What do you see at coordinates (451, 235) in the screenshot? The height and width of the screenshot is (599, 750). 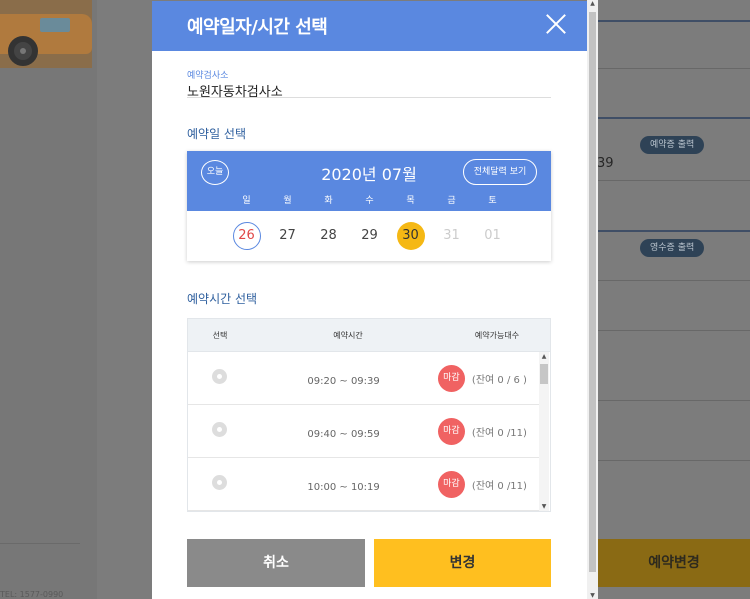 I see `calendar-day-disabled: 31` at bounding box center [451, 235].